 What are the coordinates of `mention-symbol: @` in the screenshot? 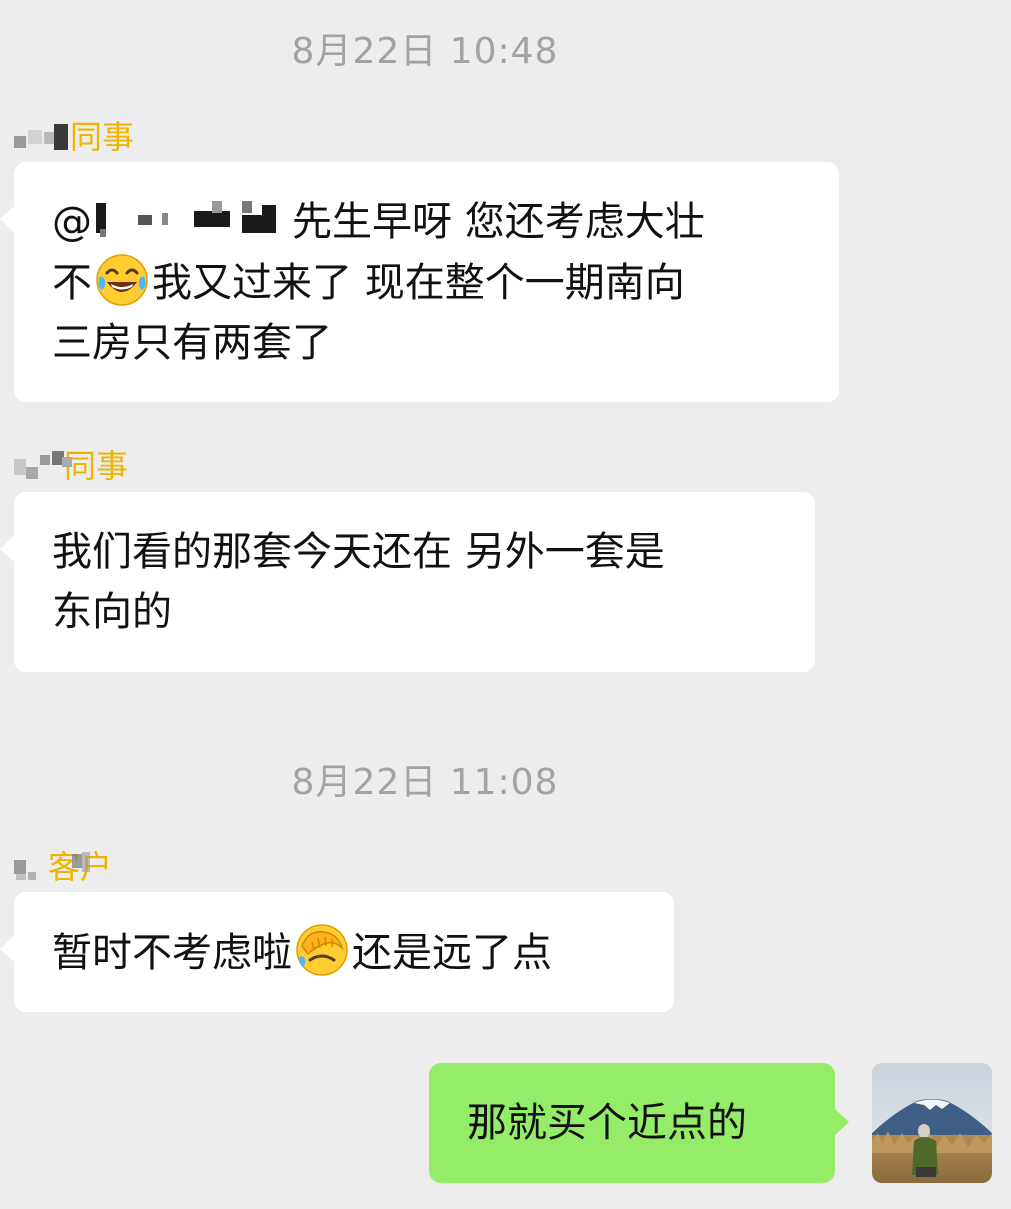 It's located at (72, 222).